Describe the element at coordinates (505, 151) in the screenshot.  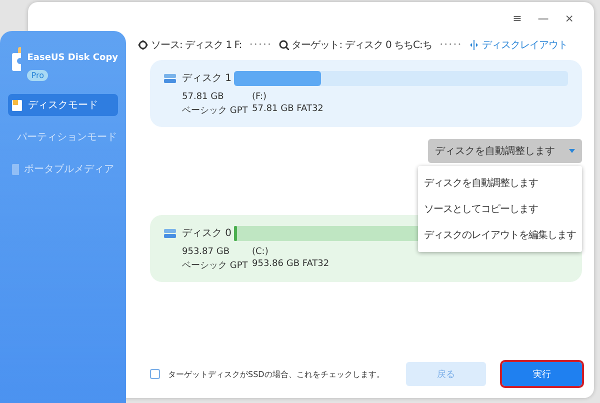
I see `layout-dropdown: ディスクを自動調整します` at that location.